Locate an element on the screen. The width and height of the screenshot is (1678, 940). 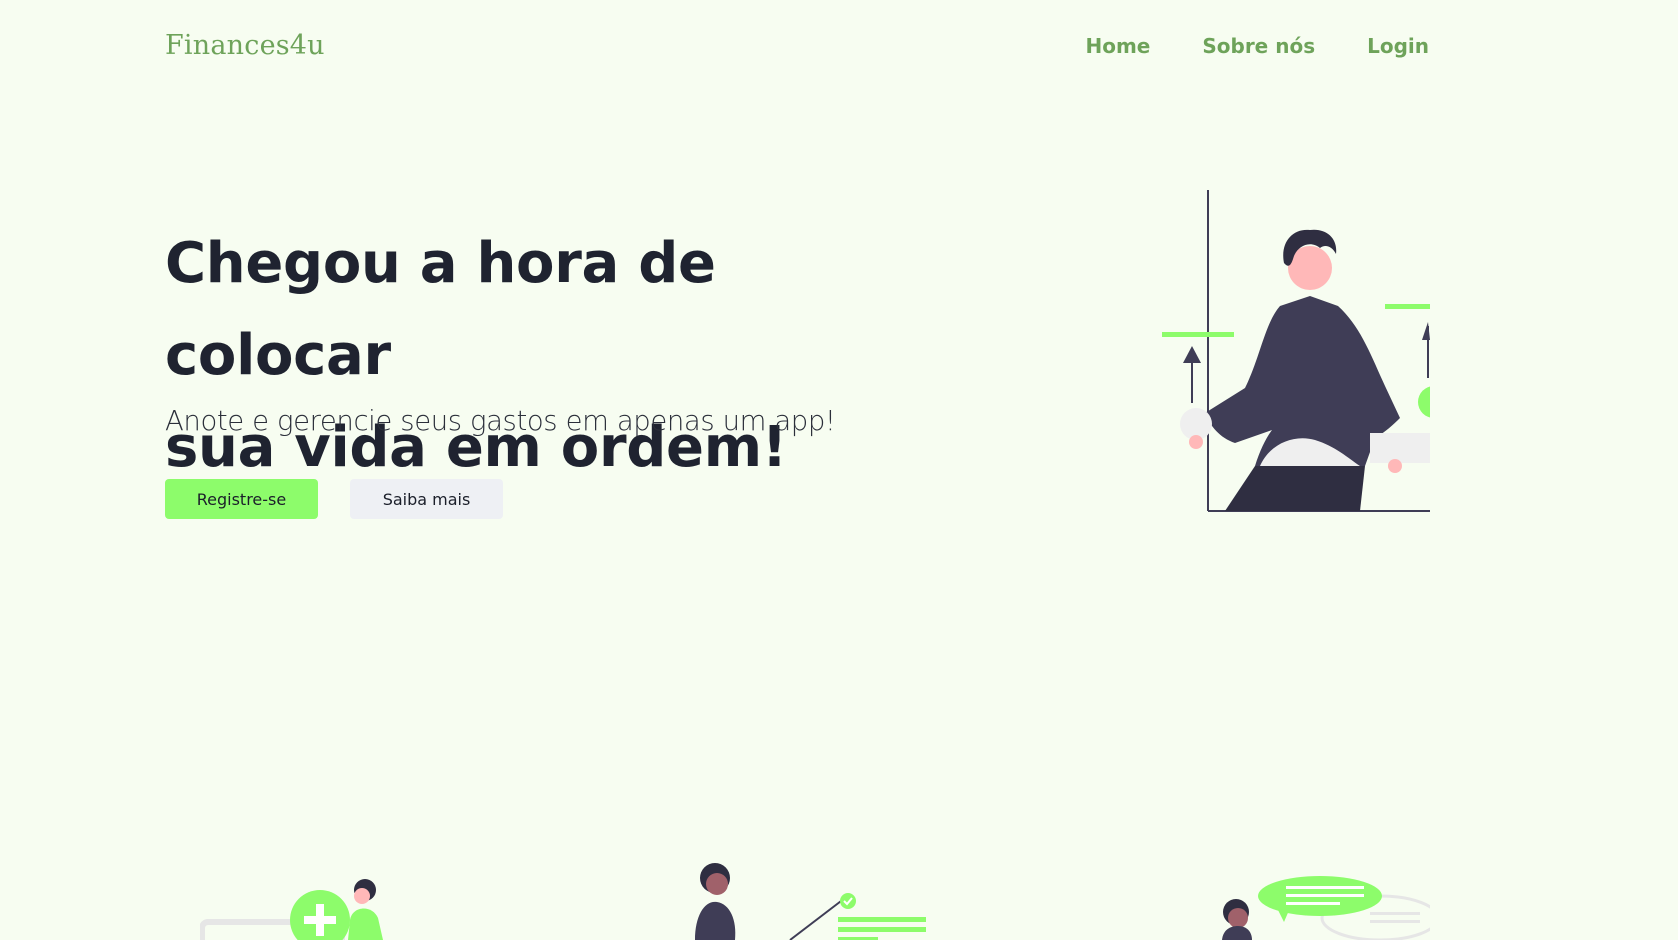
feature-illustration-chat is located at coordinates (1326, 908).